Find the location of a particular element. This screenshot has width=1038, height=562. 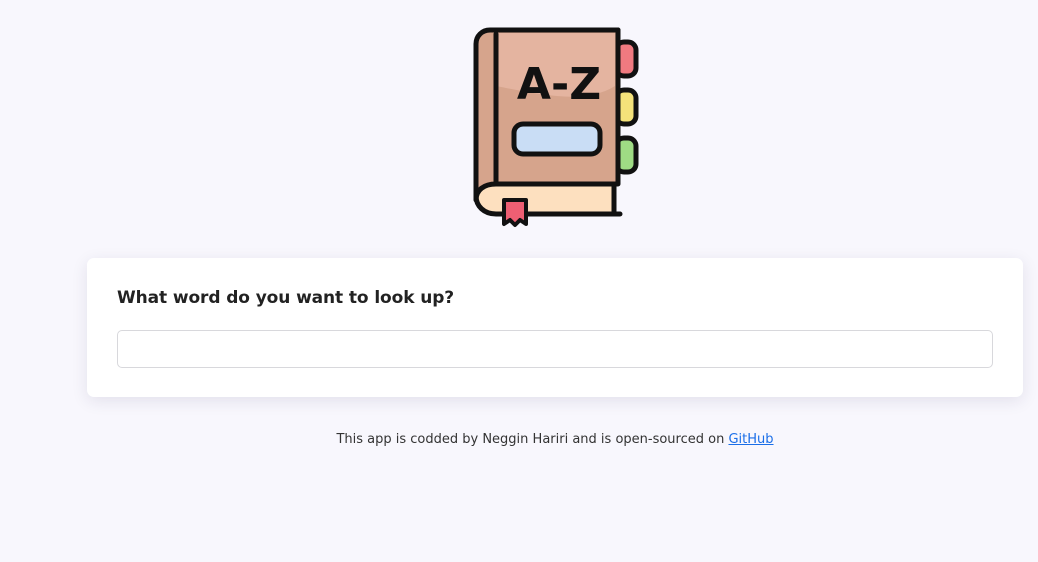

dictionary-book-icon: A-Z is located at coordinates (556, 127).